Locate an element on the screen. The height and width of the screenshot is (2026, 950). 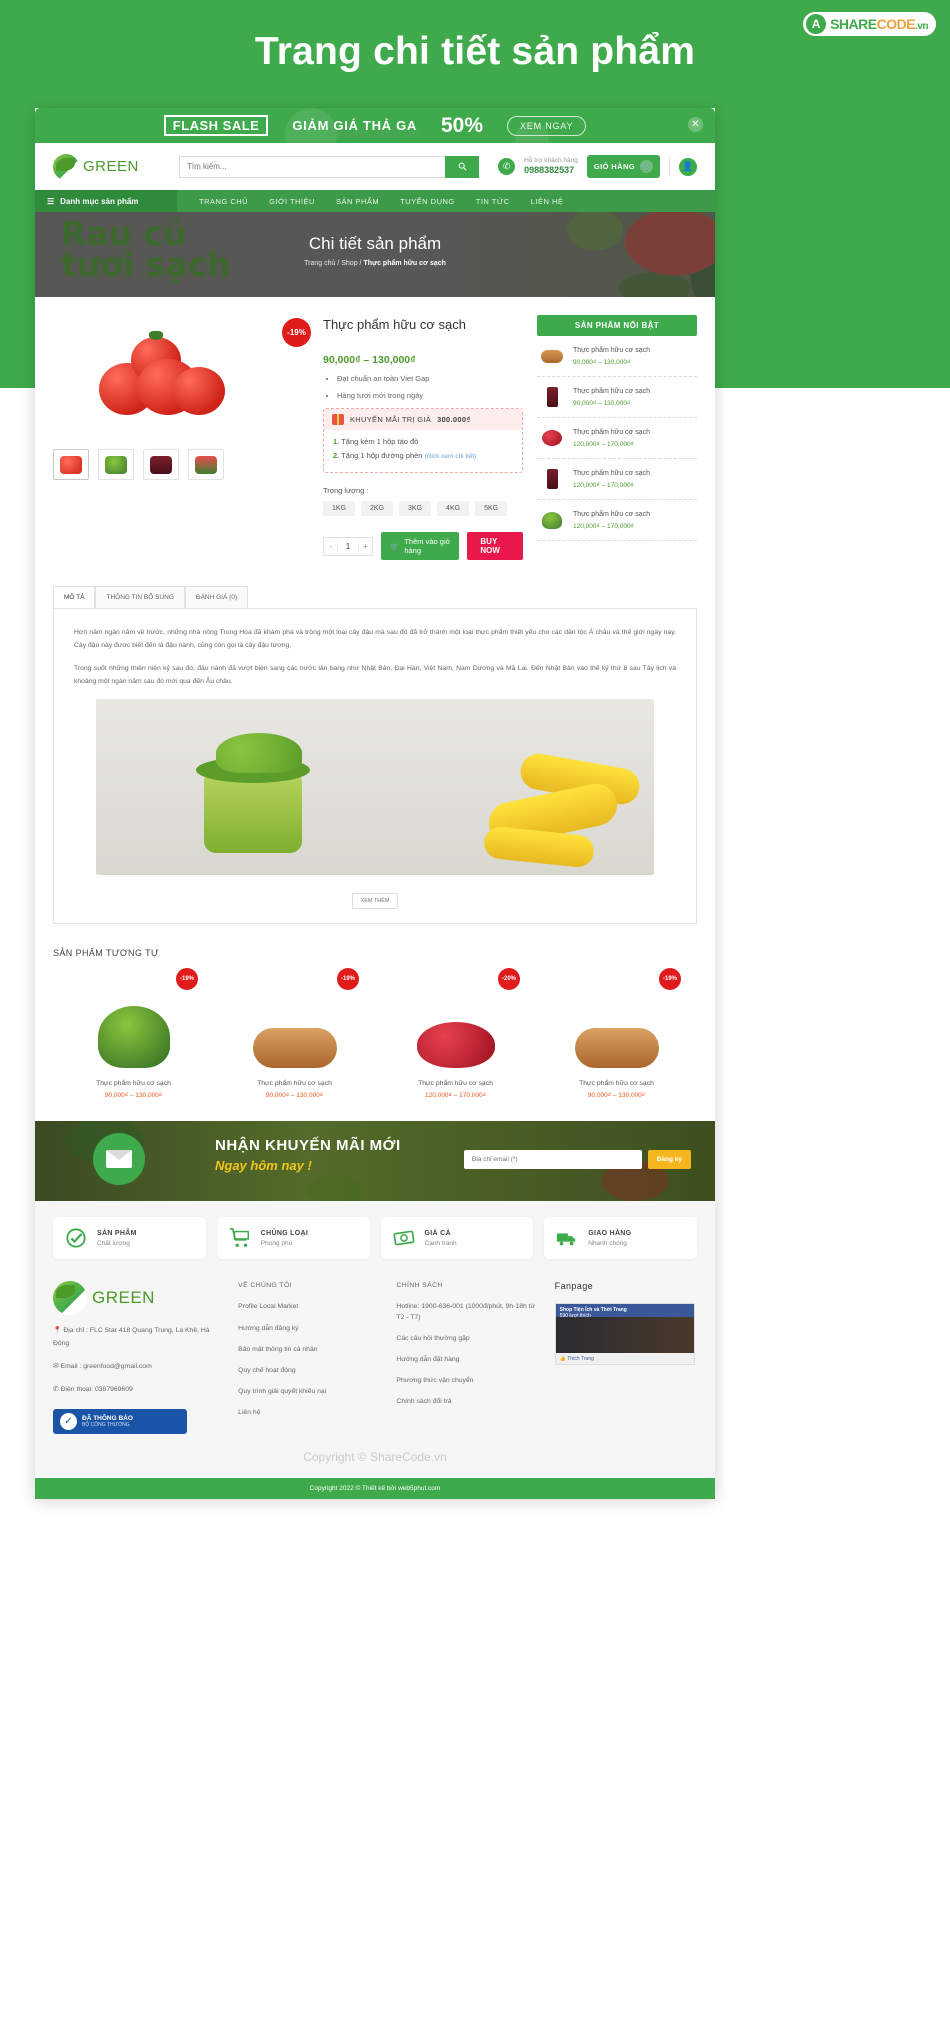
search-input is located at coordinates (312, 166).